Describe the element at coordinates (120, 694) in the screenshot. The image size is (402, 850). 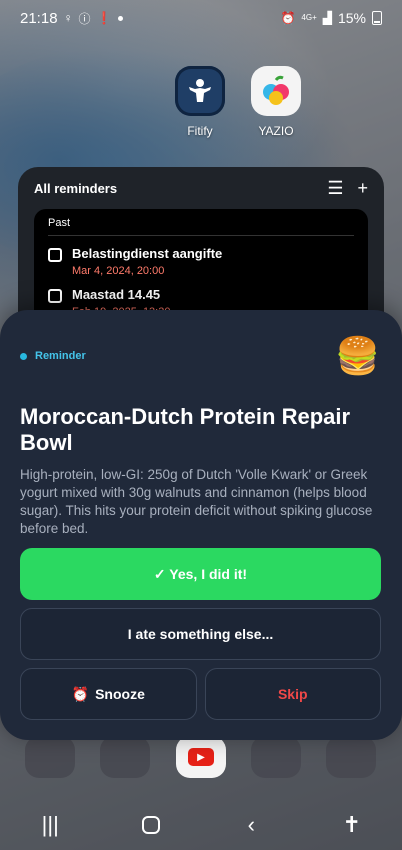
I see `snooze-label: Snooze` at that location.